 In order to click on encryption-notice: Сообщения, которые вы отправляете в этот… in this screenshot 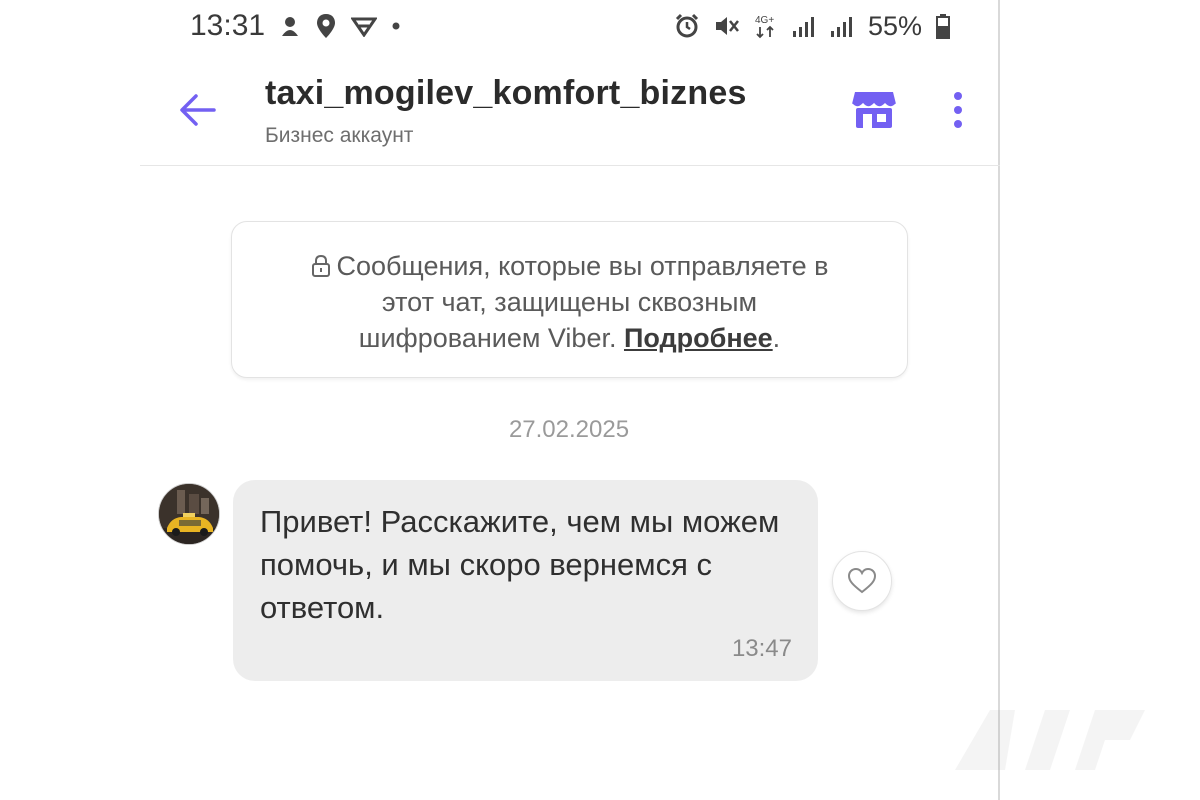, I will do `click(569, 299)`.